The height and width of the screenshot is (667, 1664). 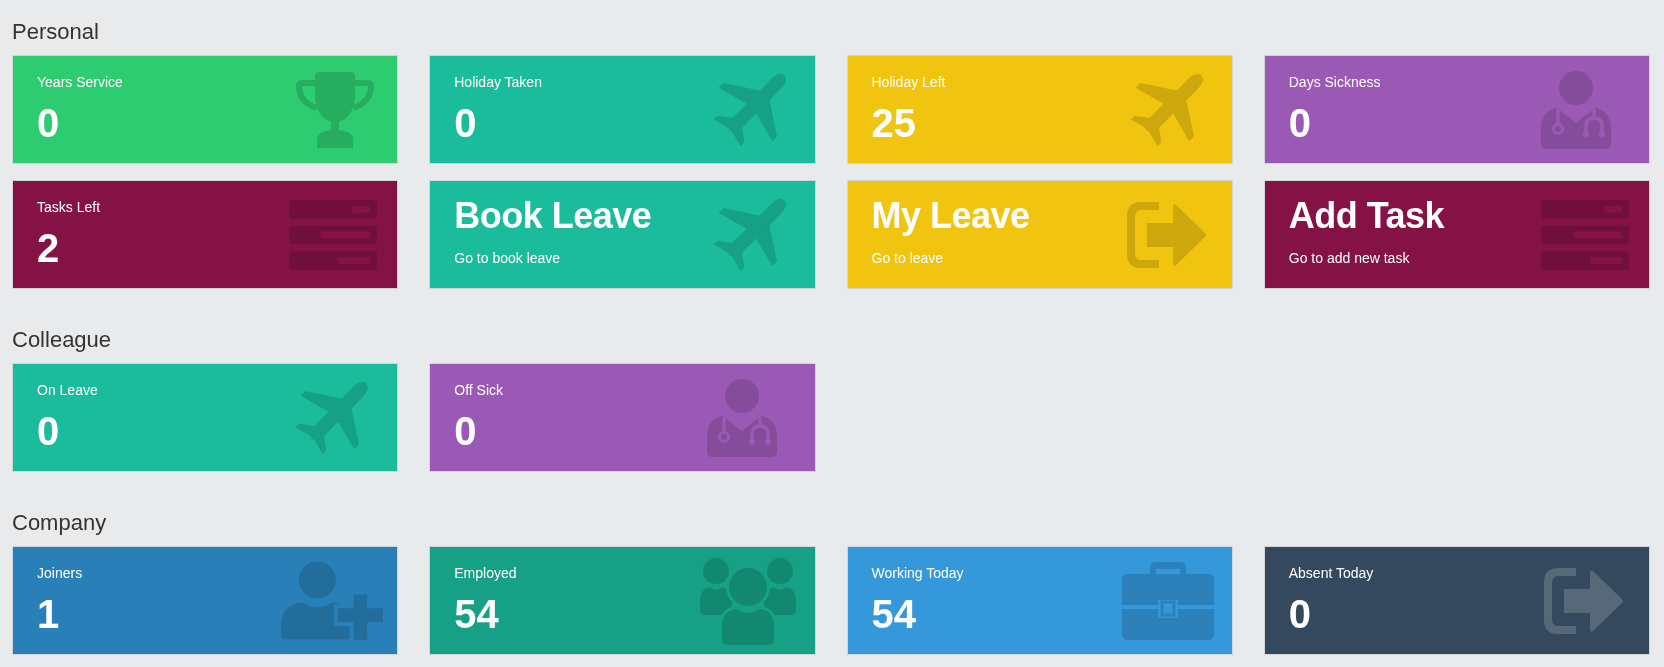 I want to click on stat-label: Holiday Left, so click(x=908, y=82).